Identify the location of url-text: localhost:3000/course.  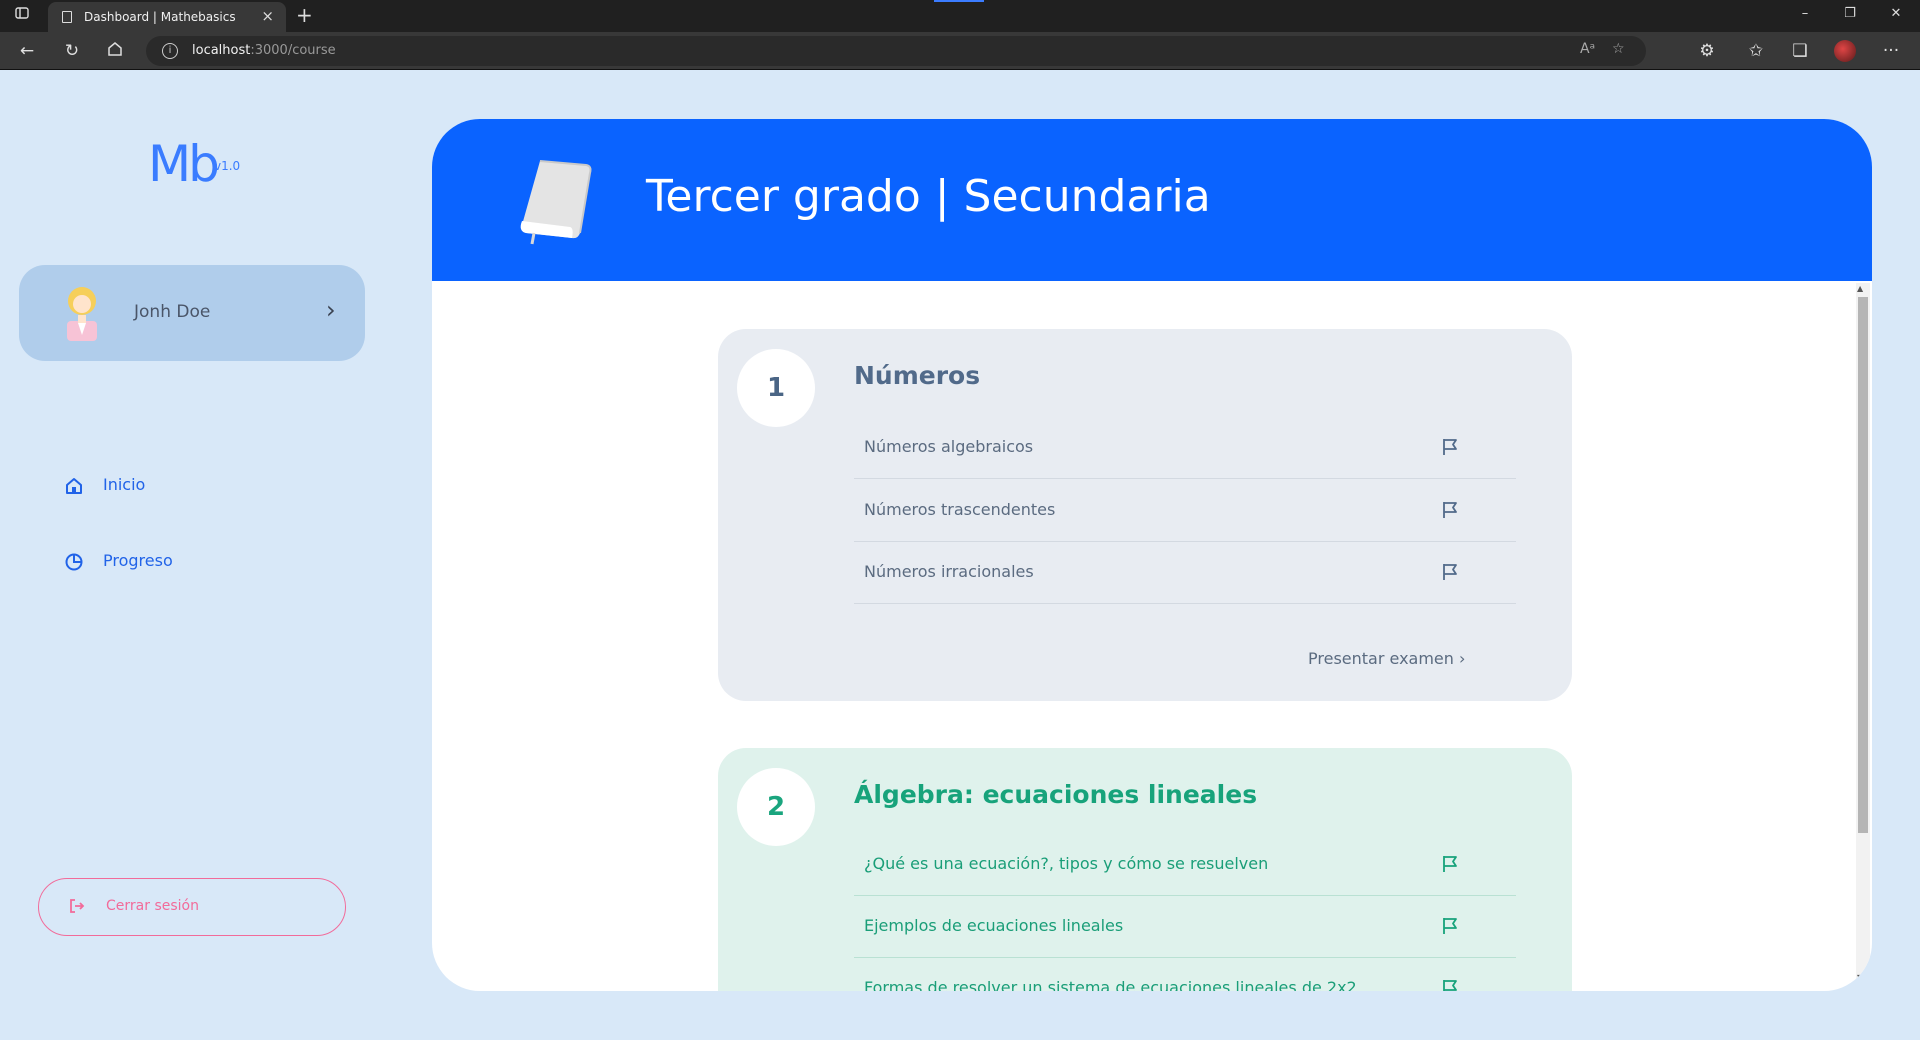
(264, 50).